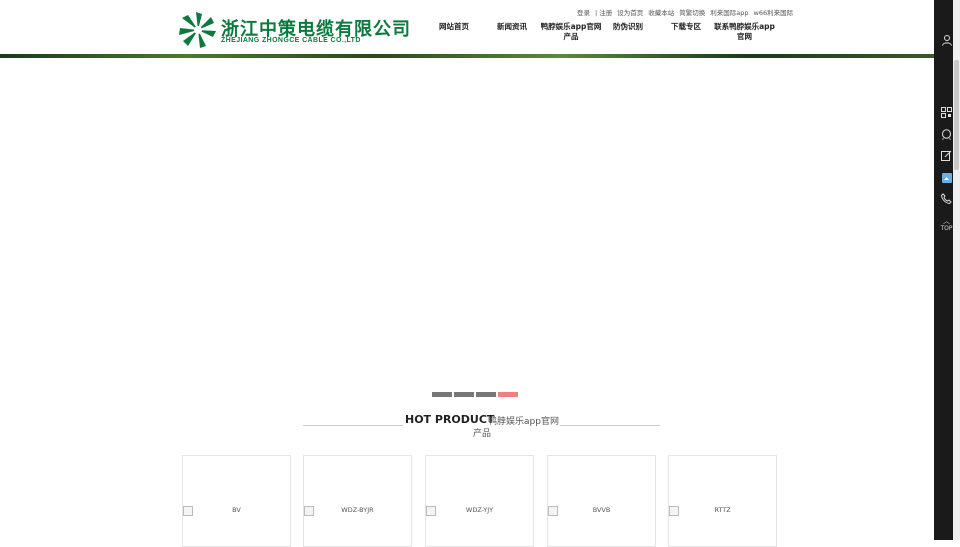 Image resolution: width=960 pixels, height=547 pixels. Describe the element at coordinates (686, 27) in the screenshot. I see `nav-item-download: 下载专区` at that location.